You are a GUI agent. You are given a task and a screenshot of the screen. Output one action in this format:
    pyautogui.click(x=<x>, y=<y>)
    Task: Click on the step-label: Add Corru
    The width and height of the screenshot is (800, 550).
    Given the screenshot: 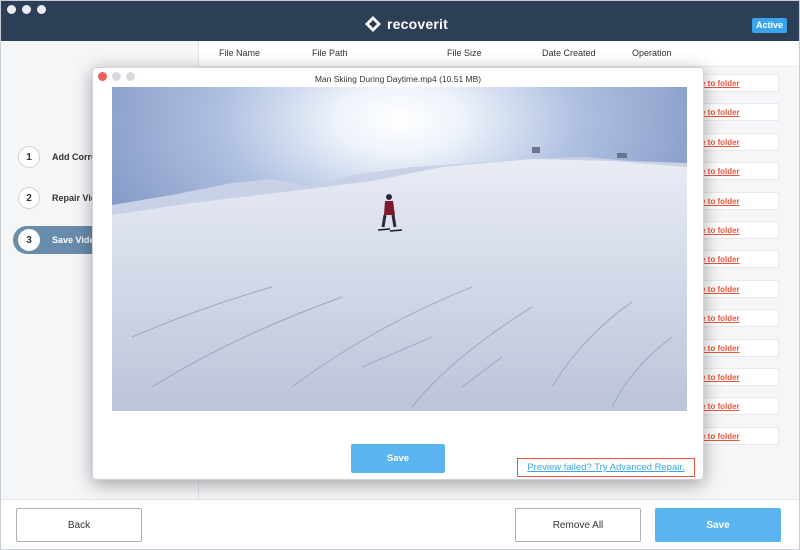 What is the action you would take?
    pyautogui.click(x=74, y=157)
    